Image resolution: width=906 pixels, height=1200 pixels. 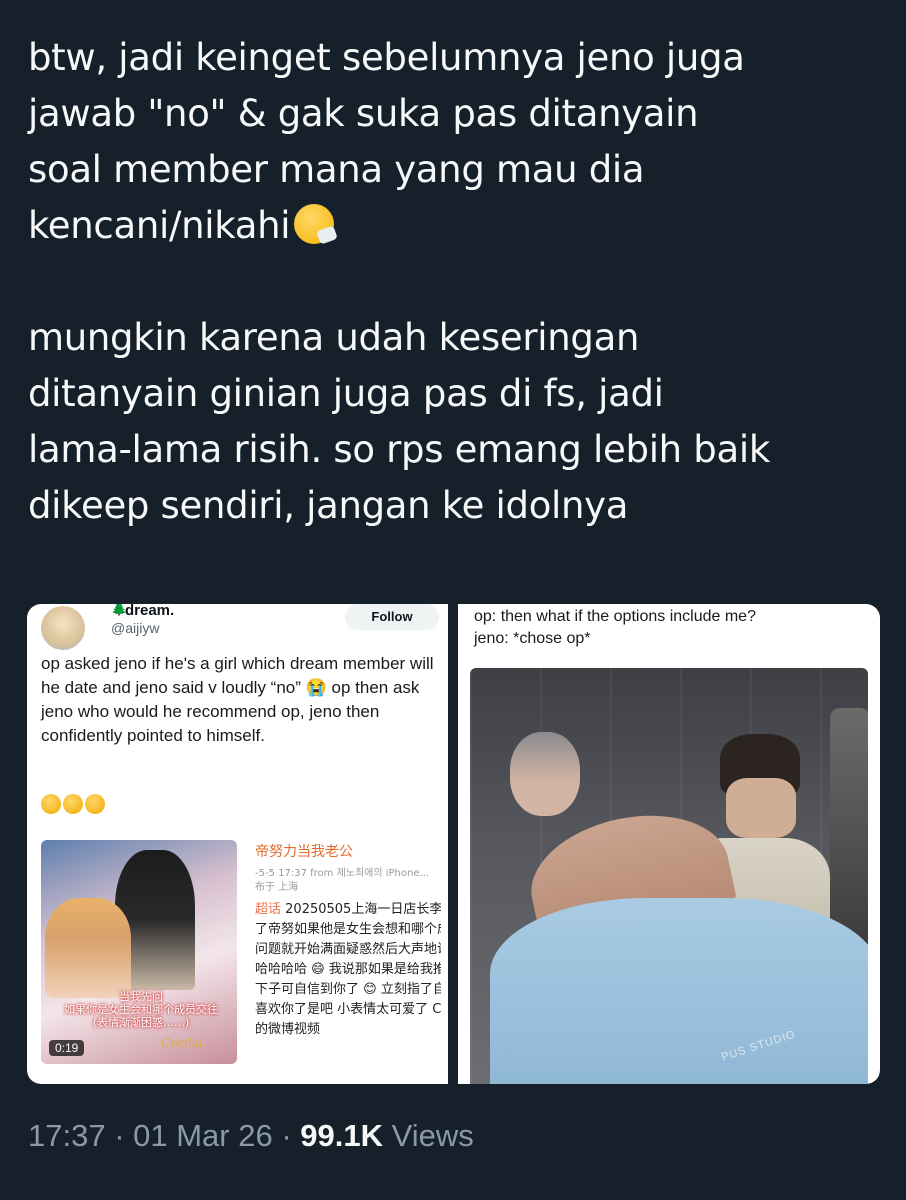 What do you see at coordinates (392, 617) in the screenshot?
I see `follow-button: Follow` at bounding box center [392, 617].